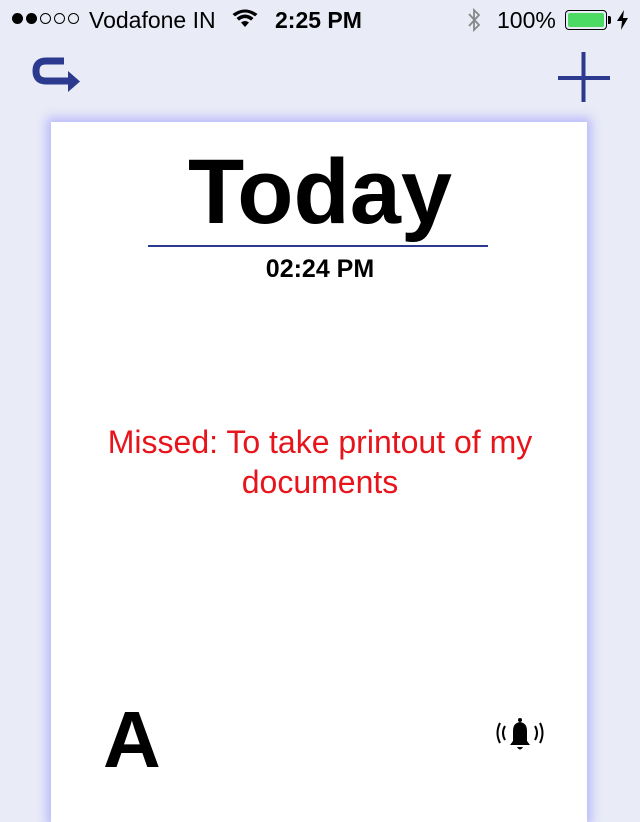 The image size is (640, 822). Describe the element at coordinates (57, 76) in the screenshot. I see `loop-back-icon` at that location.